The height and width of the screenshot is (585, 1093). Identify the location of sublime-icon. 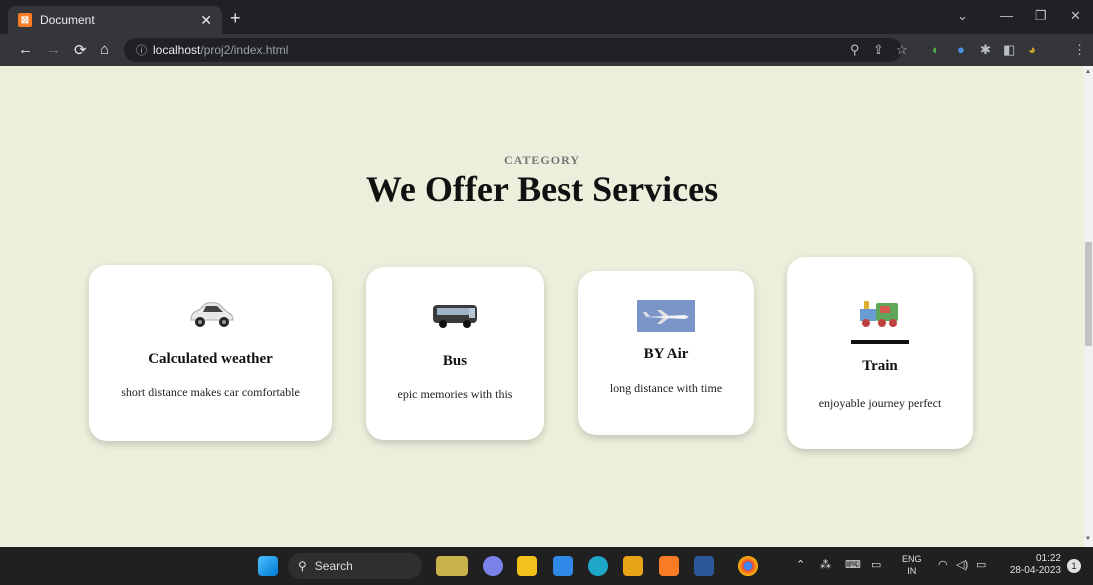
(633, 566).